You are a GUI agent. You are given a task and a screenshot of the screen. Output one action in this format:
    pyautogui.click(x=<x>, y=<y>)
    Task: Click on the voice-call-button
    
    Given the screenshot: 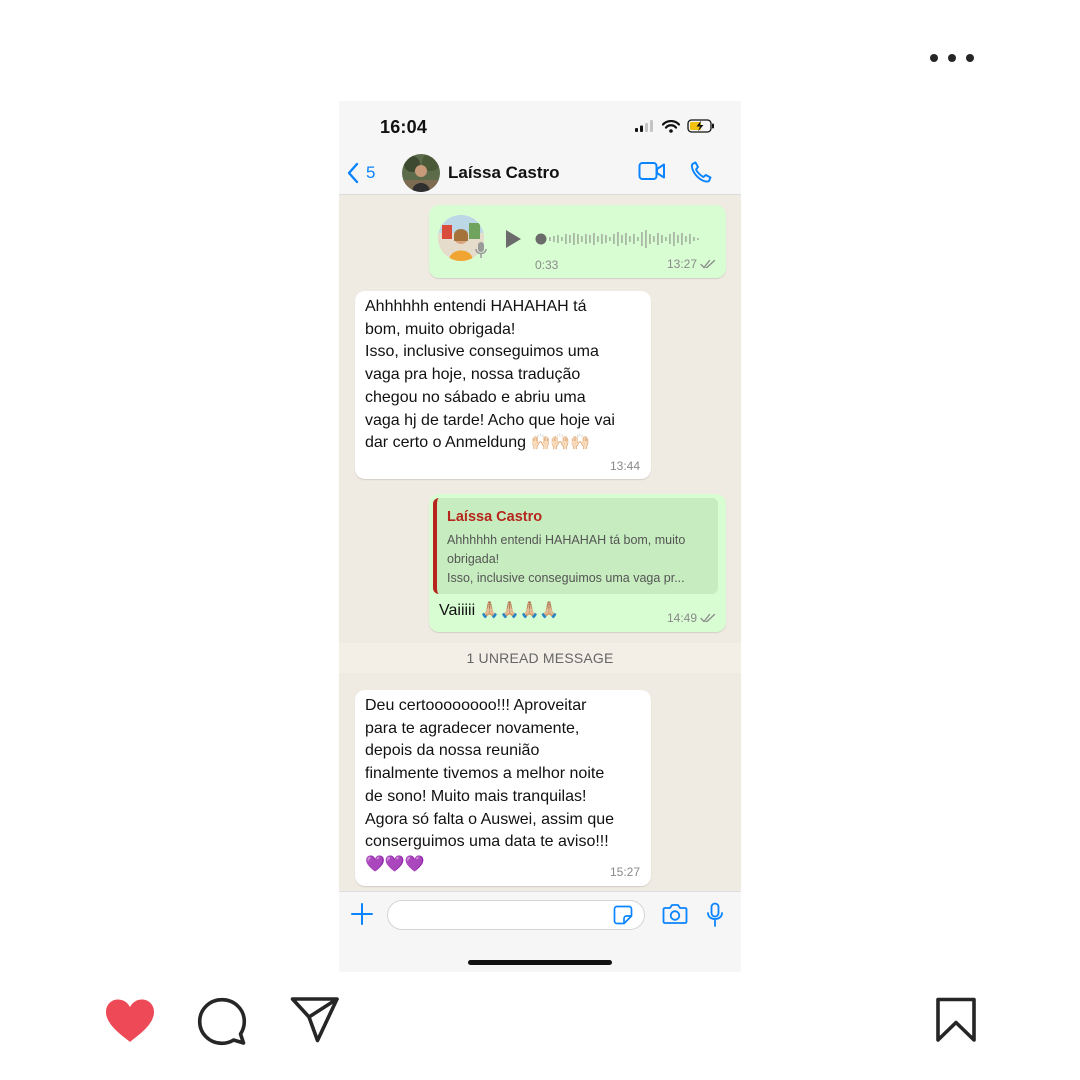 What is the action you would take?
    pyautogui.click(x=701, y=174)
    